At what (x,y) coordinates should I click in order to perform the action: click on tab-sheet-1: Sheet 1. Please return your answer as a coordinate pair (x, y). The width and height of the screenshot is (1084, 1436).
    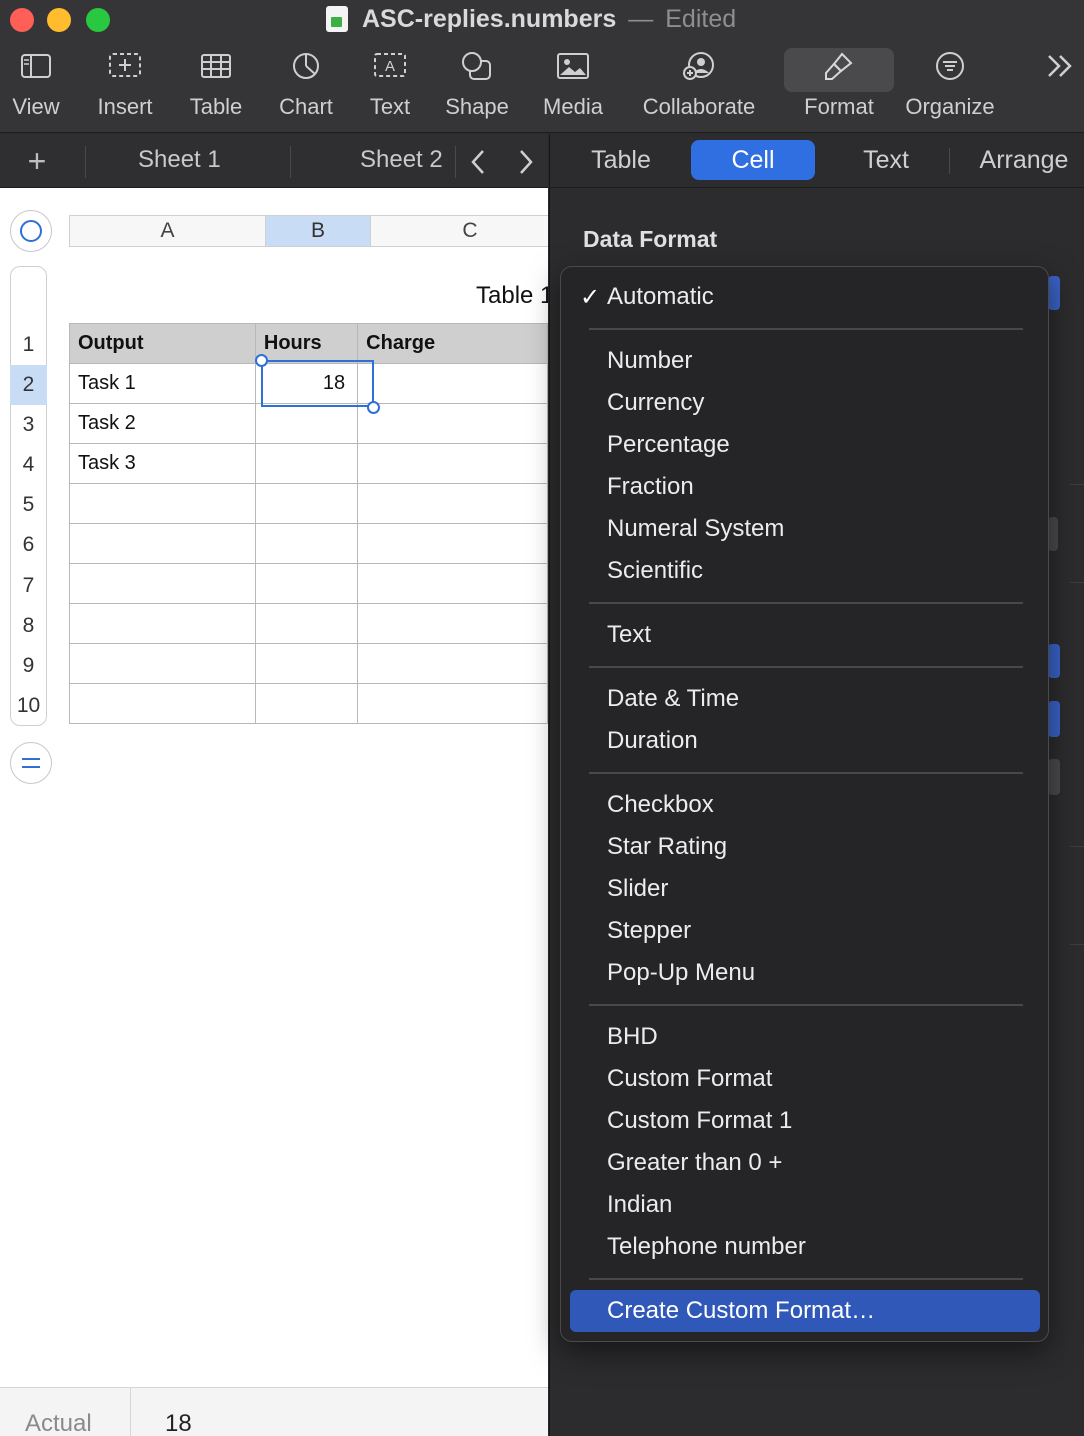
    Looking at the image, I should click on (179, 162).